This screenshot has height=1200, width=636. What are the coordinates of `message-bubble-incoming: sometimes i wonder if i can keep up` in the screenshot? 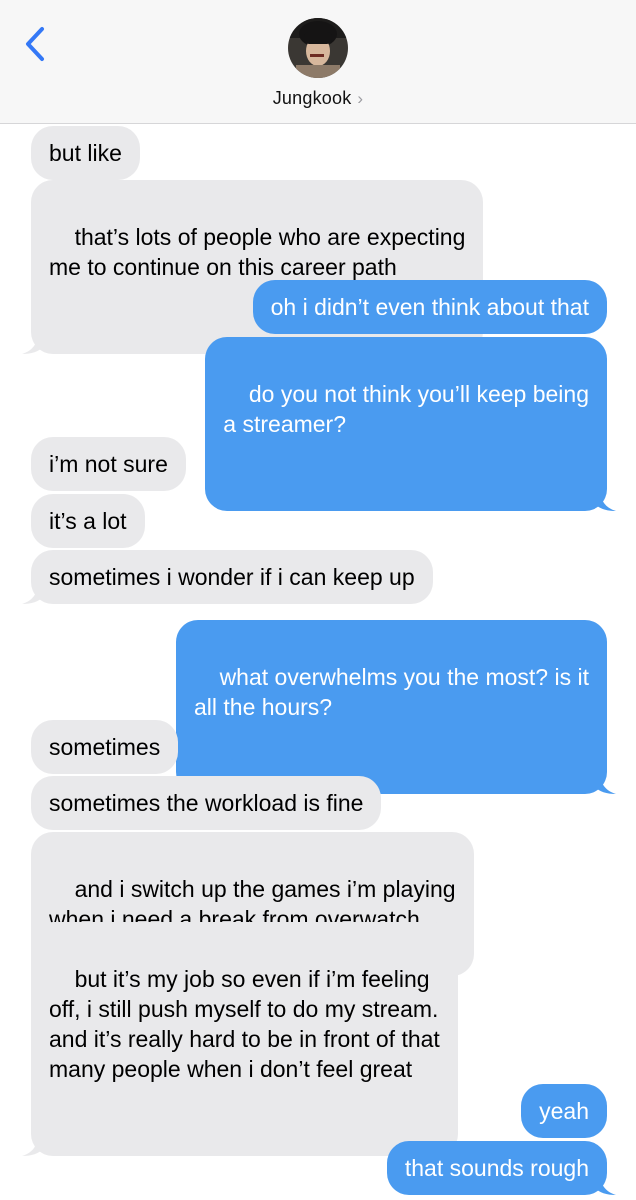 It's located at (227, 577).